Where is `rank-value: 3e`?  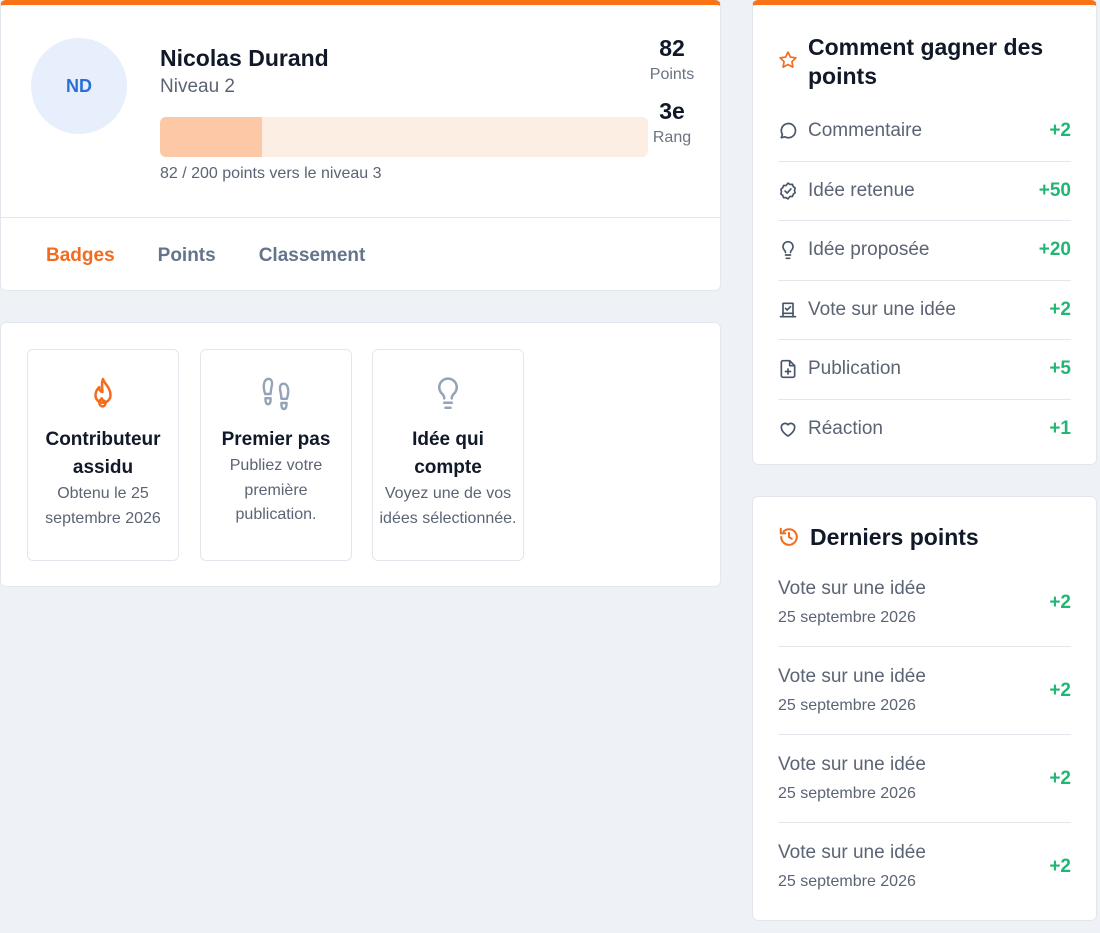 rank-value: 3e is located at coordinates (672, 111).